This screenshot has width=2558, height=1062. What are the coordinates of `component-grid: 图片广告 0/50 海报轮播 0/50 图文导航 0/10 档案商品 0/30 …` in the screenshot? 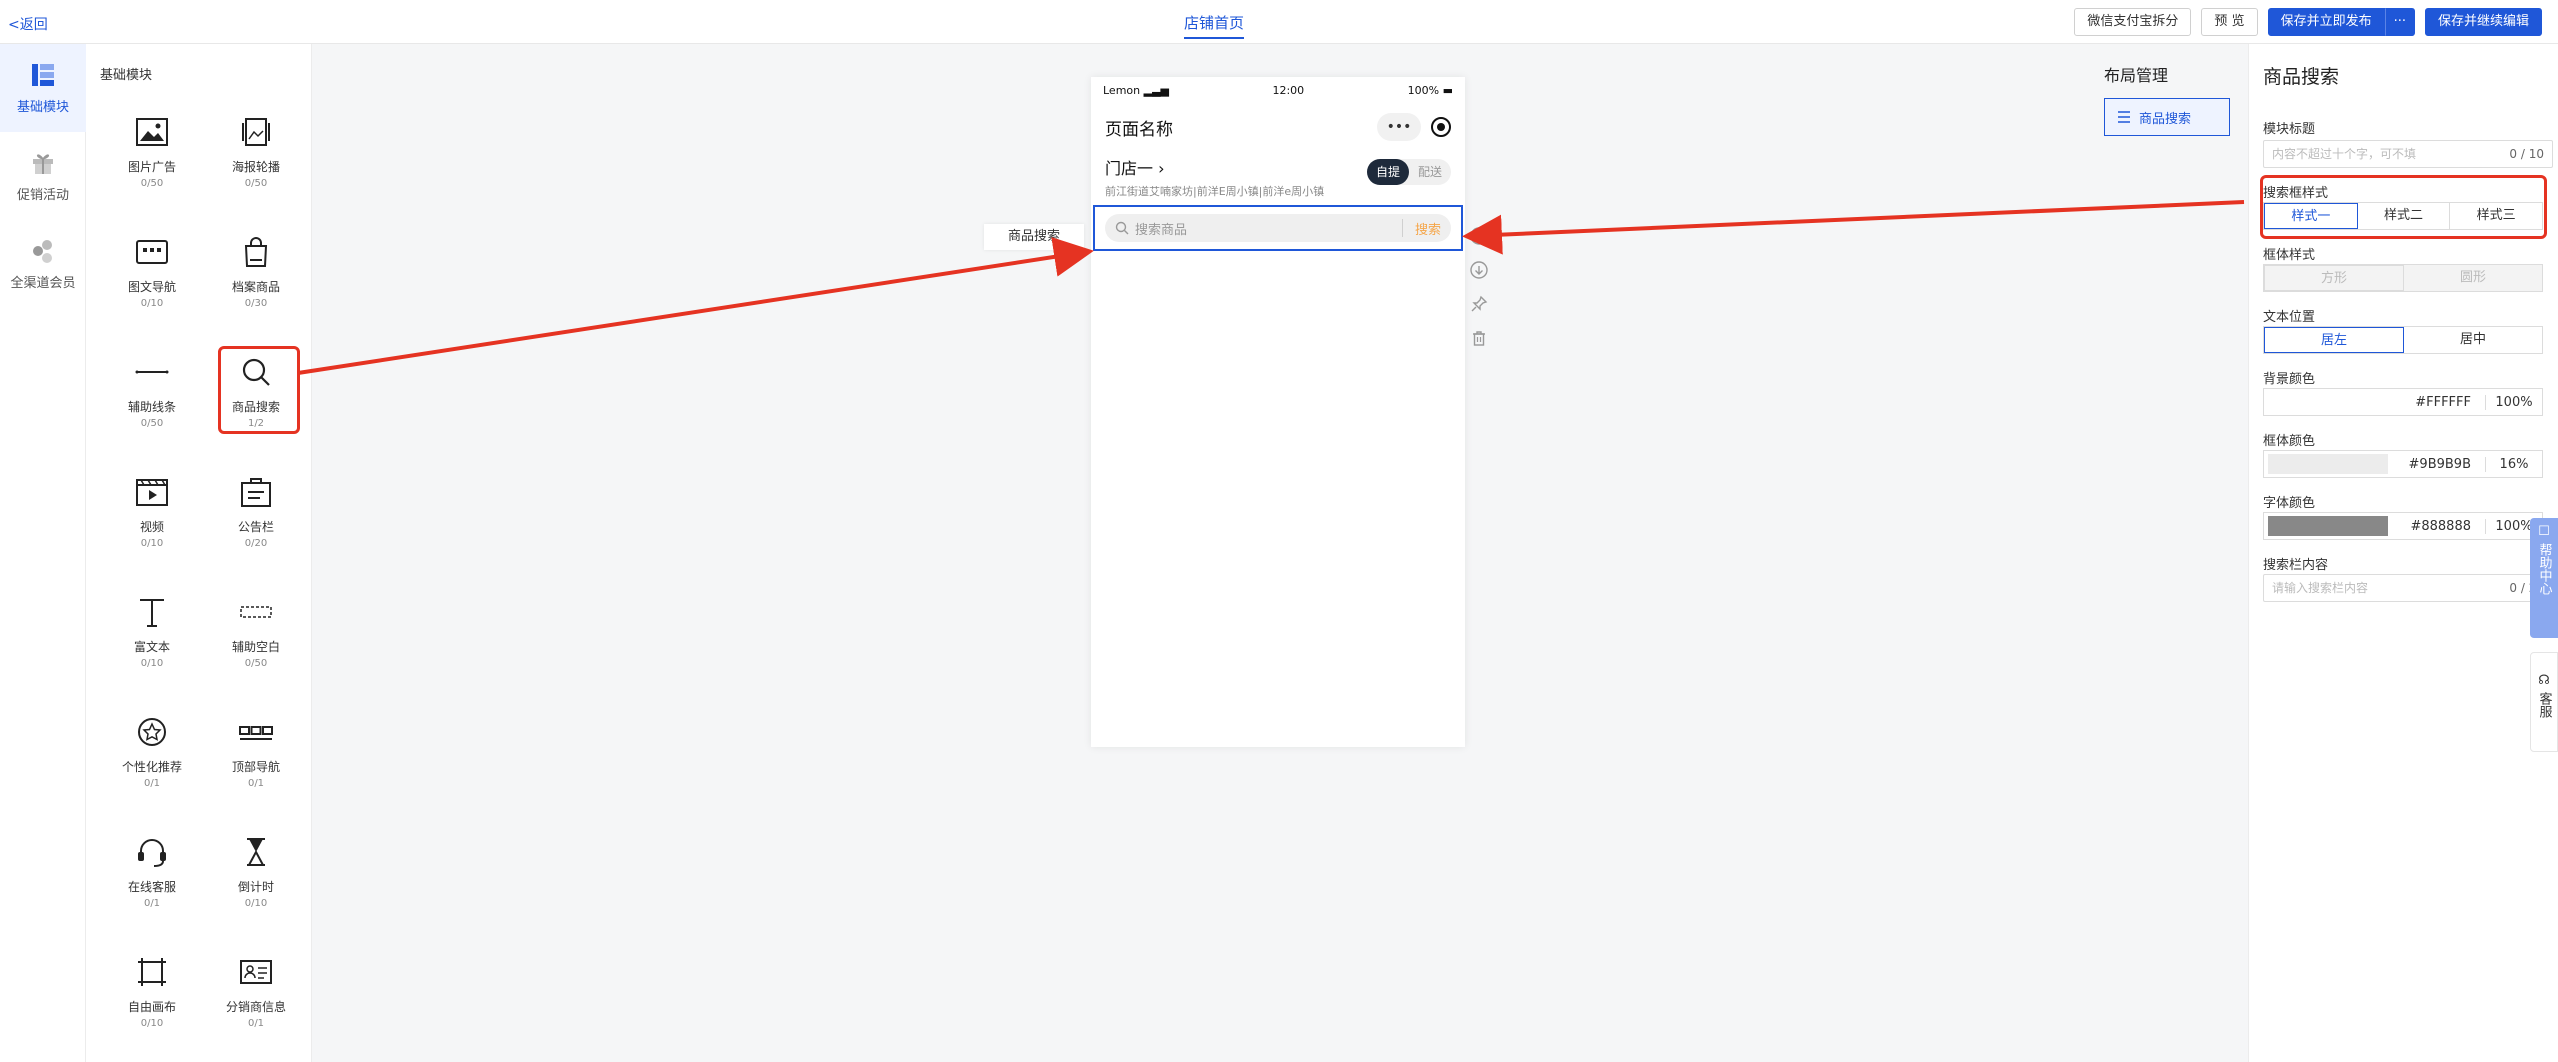 It's located at (204, 584).